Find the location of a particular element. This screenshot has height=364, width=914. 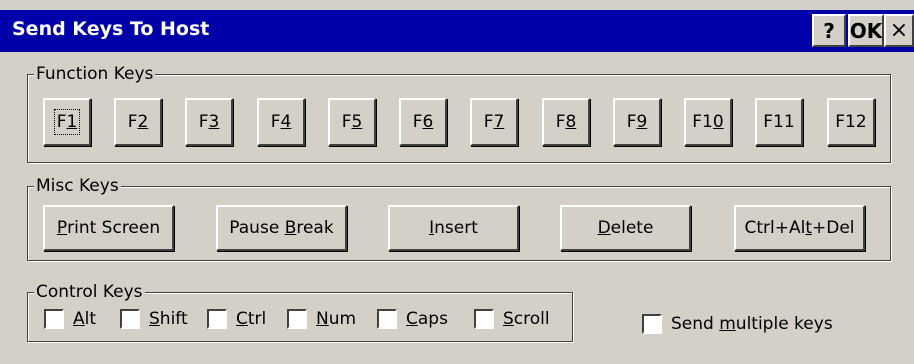

send-multiple-keys-checkbox-box is located at coordinates (652, 324).